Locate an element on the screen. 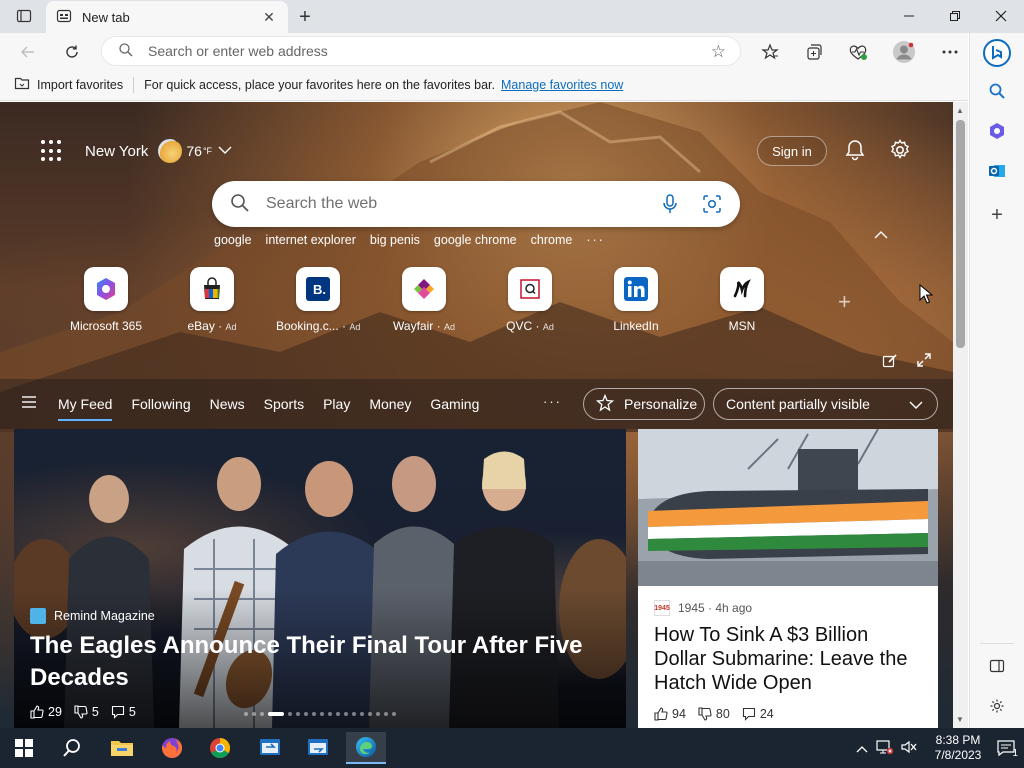 The width and height of the screenshot is (1024, 768). personalize-button: Personalize is located at coordinates (644, 404).